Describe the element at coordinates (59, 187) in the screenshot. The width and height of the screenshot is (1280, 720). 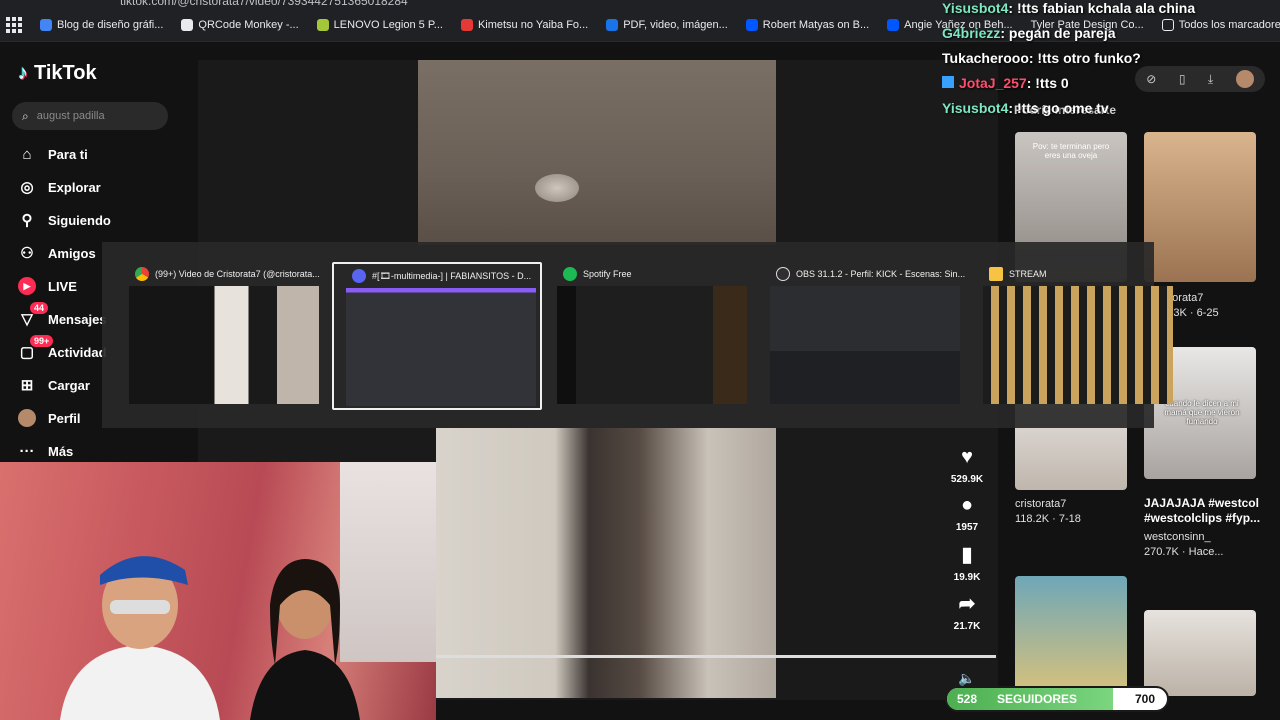
I see `nav-explorar: ◎ Explorar` at that location.